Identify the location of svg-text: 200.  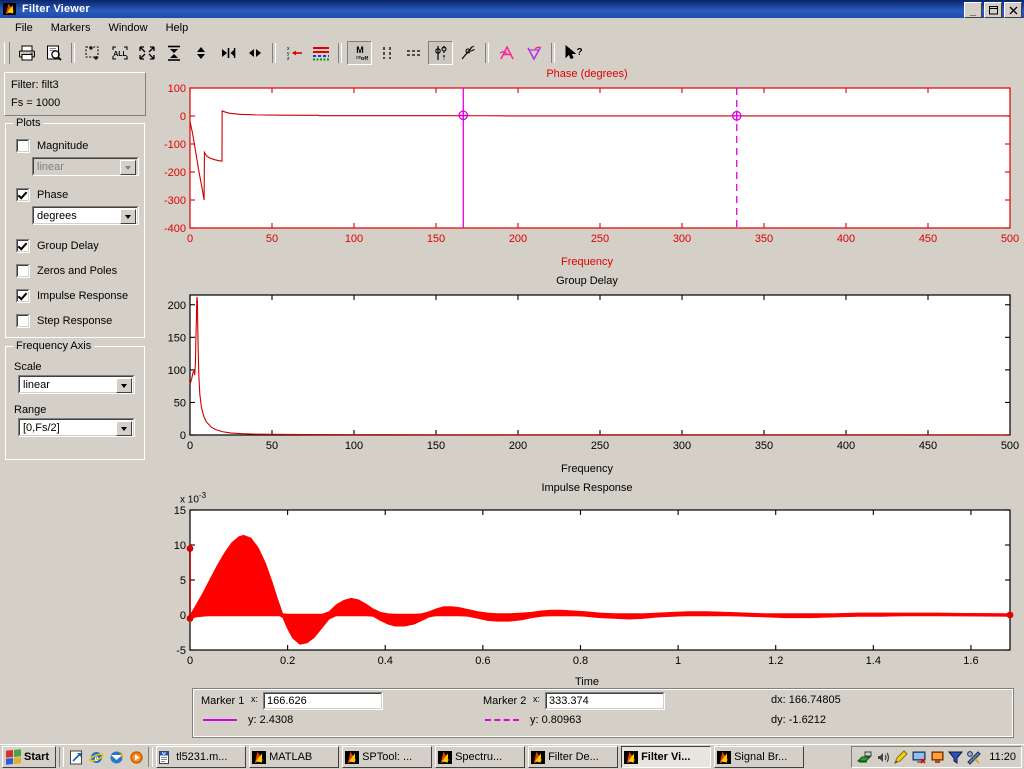
(177, 306).